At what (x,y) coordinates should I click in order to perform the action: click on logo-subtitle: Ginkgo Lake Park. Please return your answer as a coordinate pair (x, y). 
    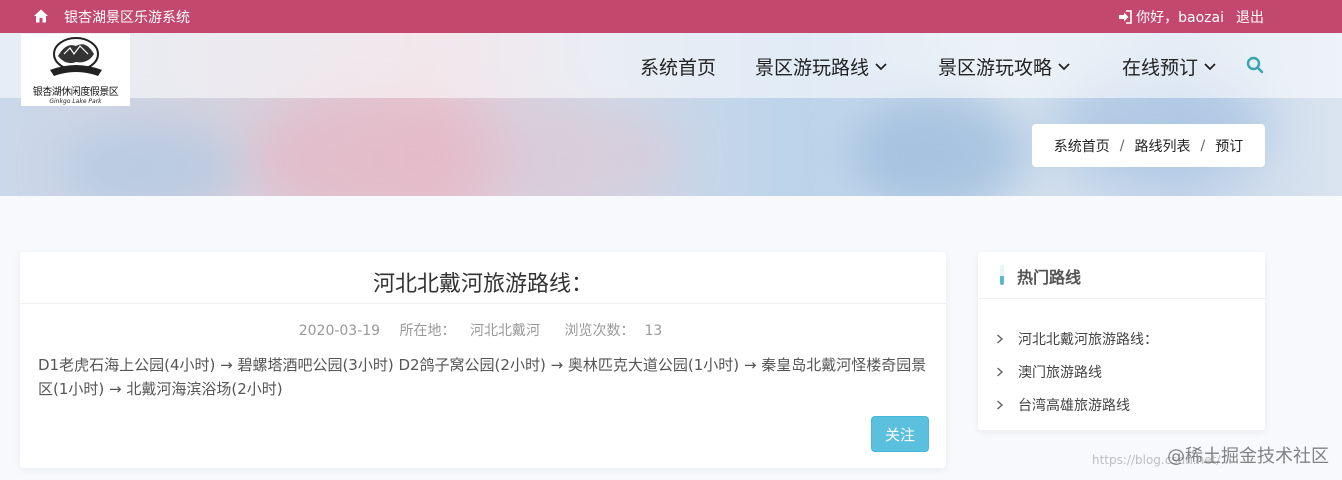
    Looking at the image, I should click on (75, 101).